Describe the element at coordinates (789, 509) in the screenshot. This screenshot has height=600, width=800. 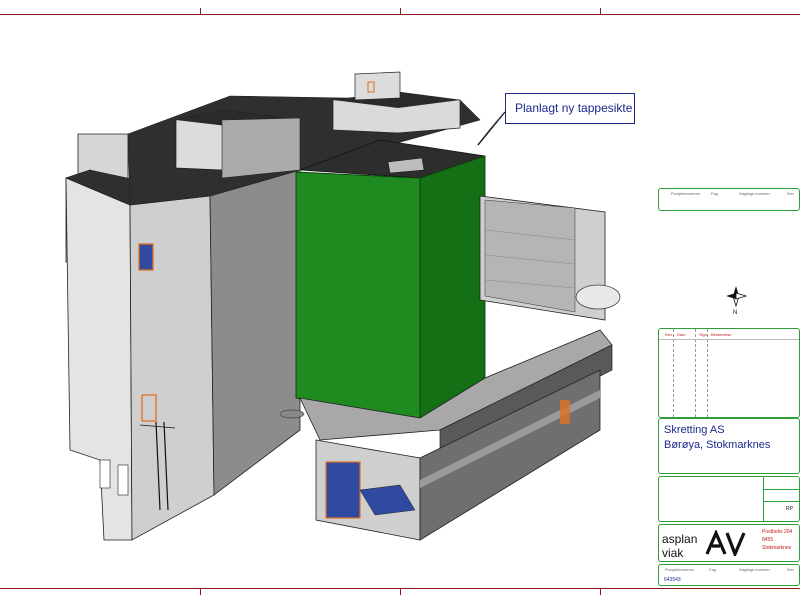
I see `signature-initials: RP` at that location.